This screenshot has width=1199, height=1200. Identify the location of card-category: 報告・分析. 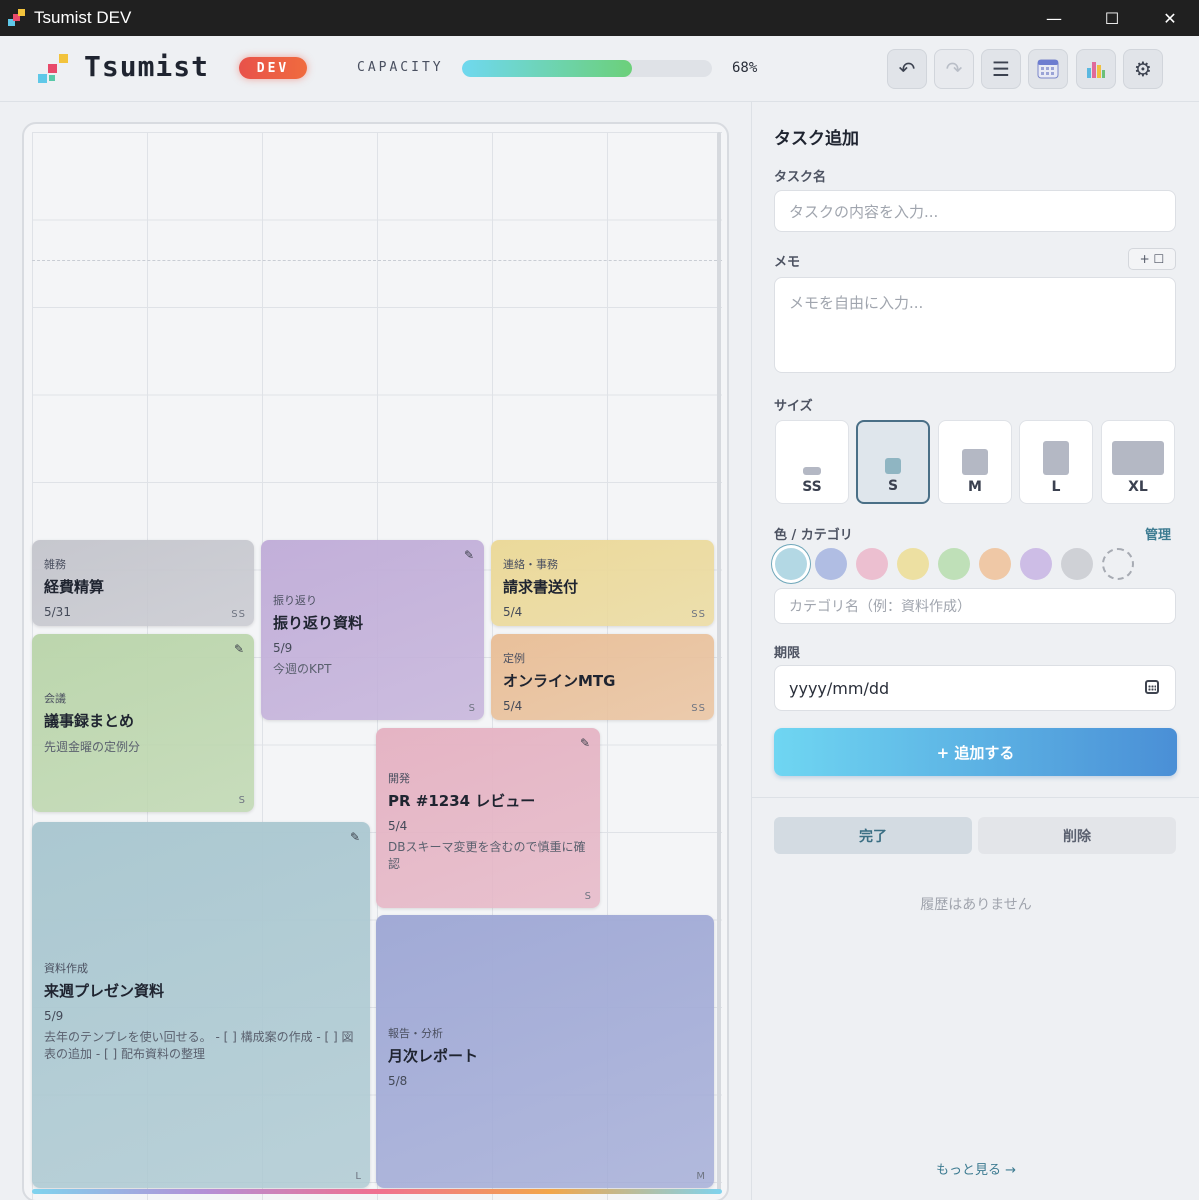
(415, 1033).